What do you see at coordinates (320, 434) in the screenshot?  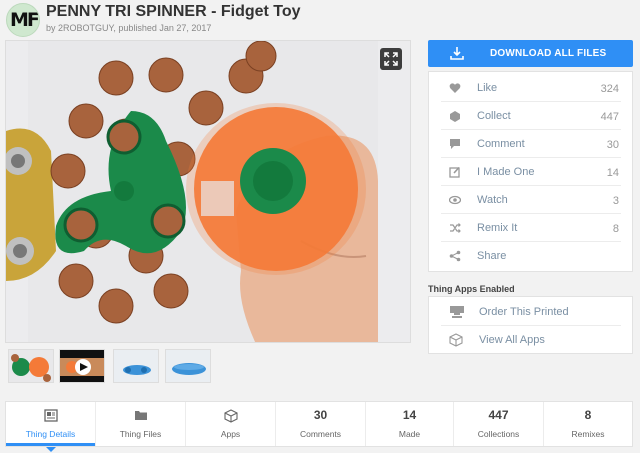 I see `tab-label: Comments` at bounding box center [320, 434].